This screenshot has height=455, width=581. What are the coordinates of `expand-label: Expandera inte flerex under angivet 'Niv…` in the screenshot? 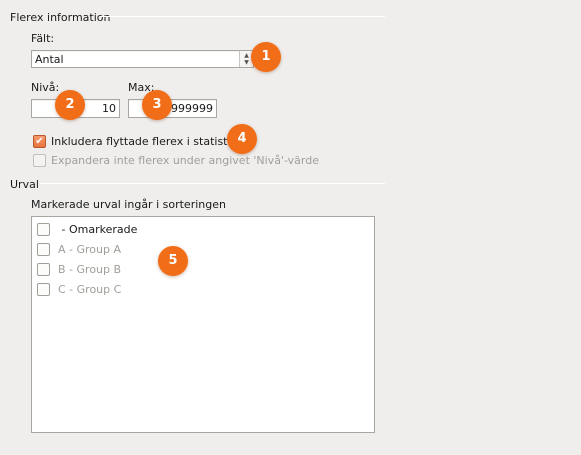 It's located at (185, 160).